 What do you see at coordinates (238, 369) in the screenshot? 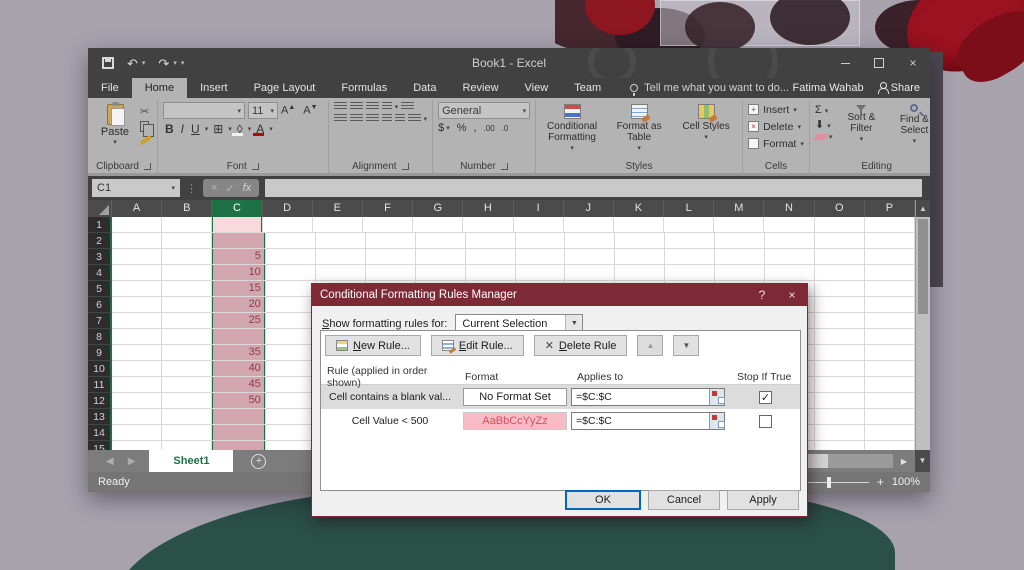
I see `cell-c10: 40` at bounding box center [238, 369].